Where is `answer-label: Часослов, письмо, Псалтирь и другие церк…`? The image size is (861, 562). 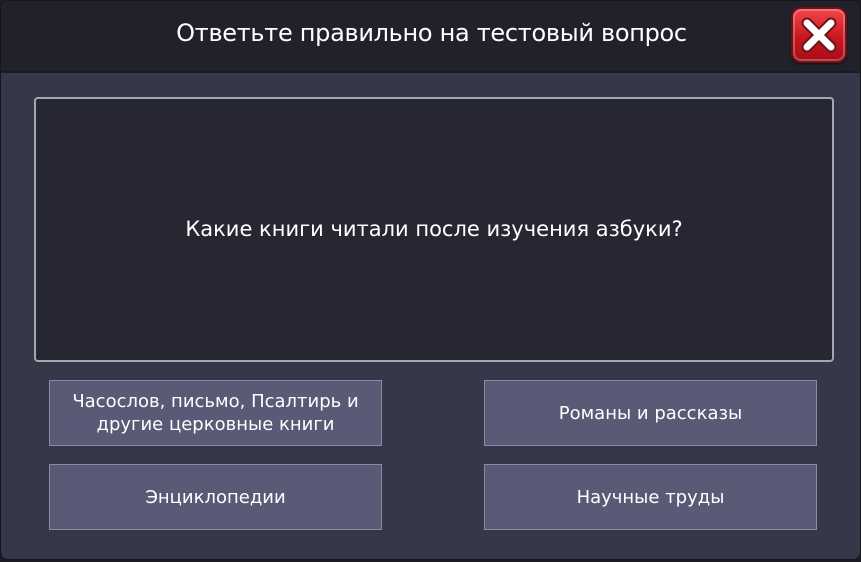
answer-label: Часослов, письмо, Псалтирь и другие церк… is located at coordinates (215, 413).